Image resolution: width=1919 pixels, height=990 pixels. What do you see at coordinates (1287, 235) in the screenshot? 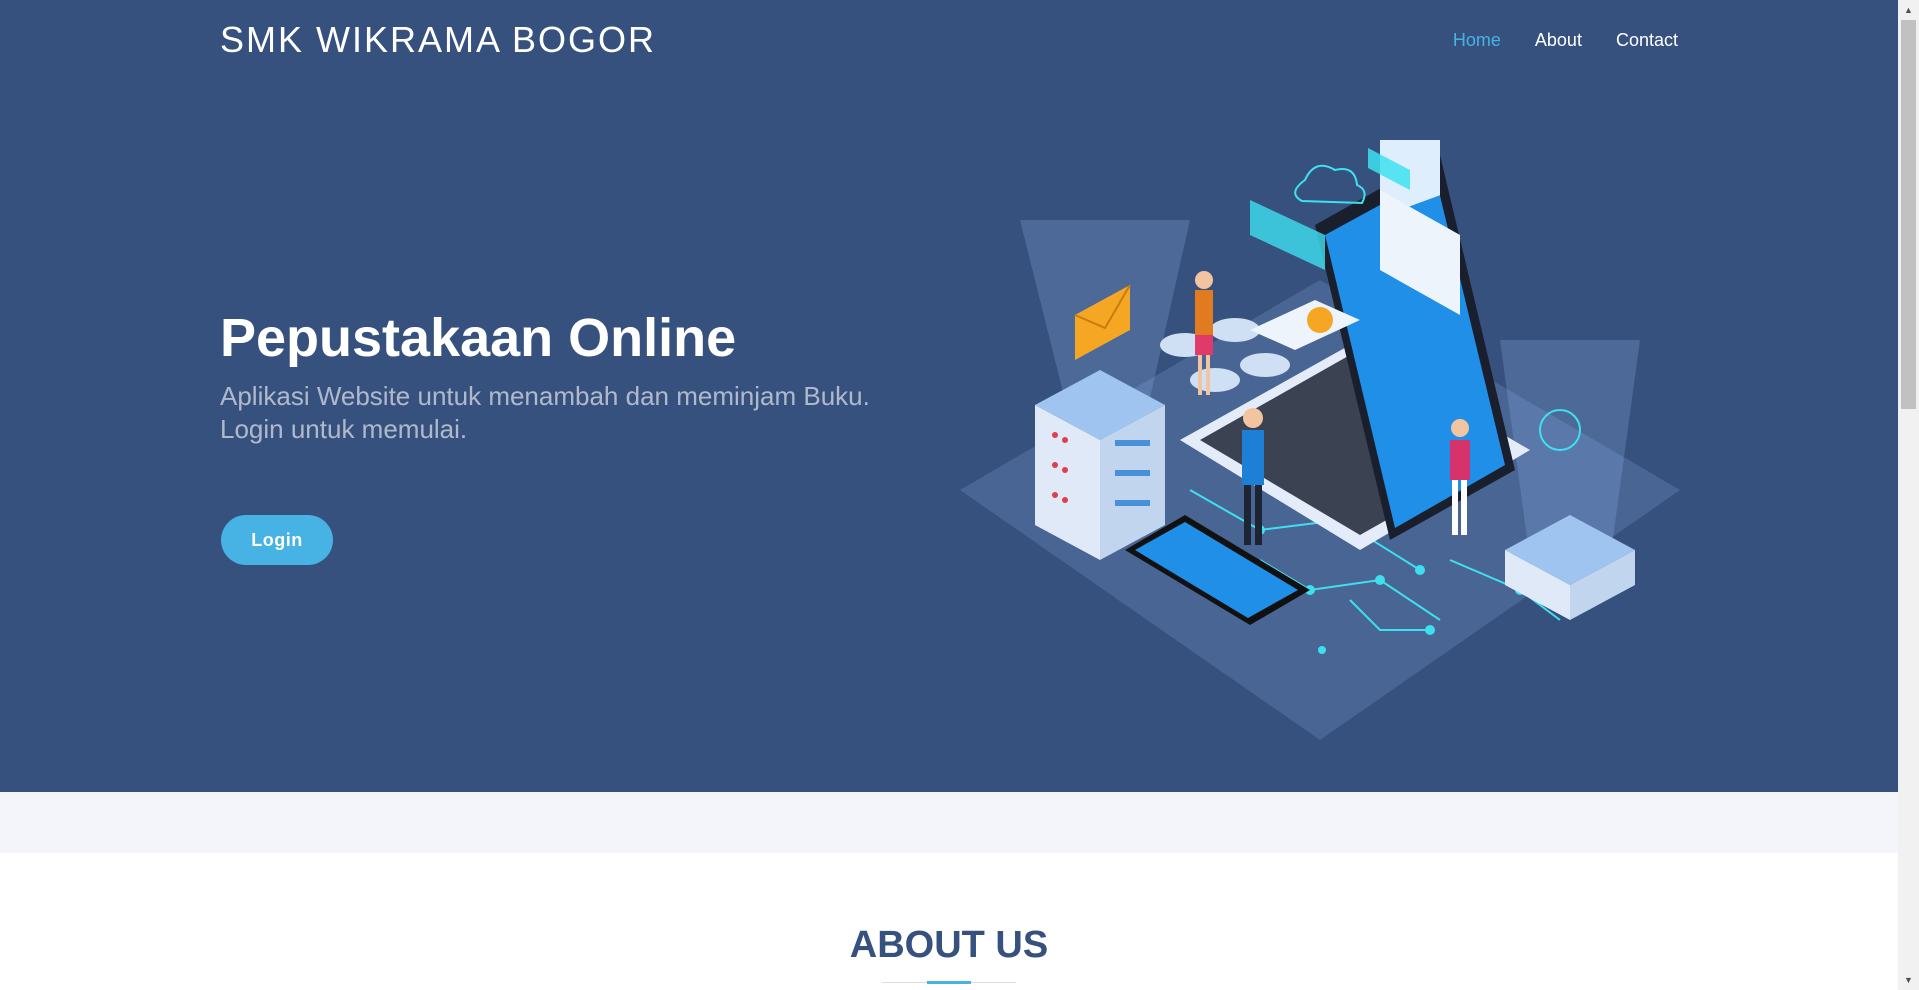
I see `floating-card` at bounding box center [1287, 235].